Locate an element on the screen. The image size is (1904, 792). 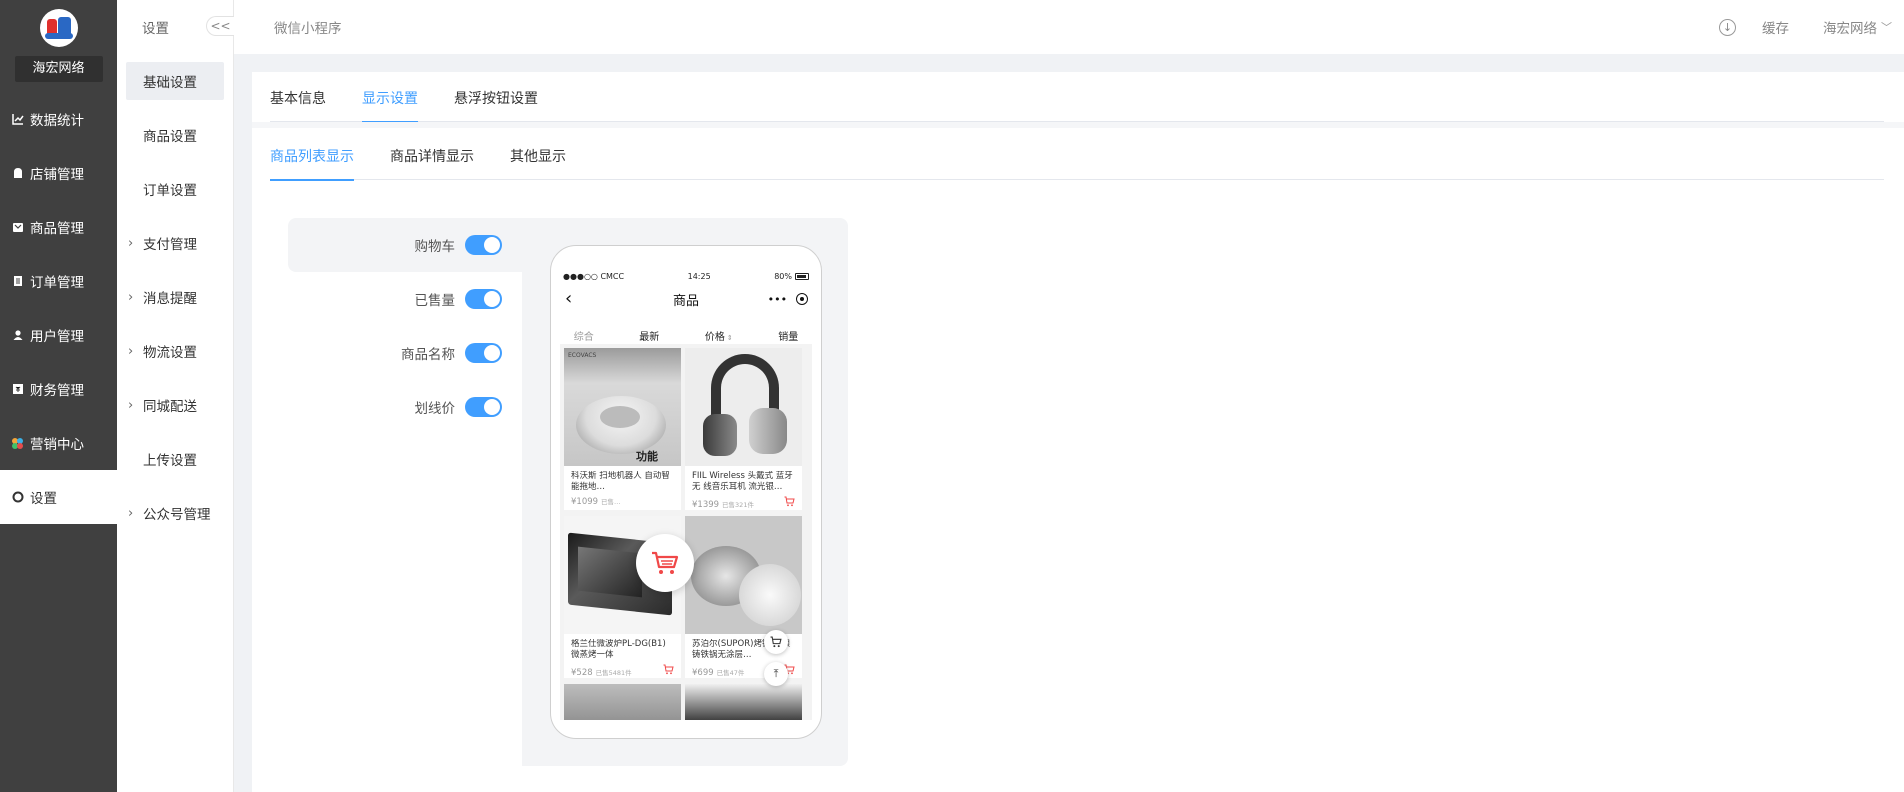
field-label: 划线价 is located at coordinates (435, 409).